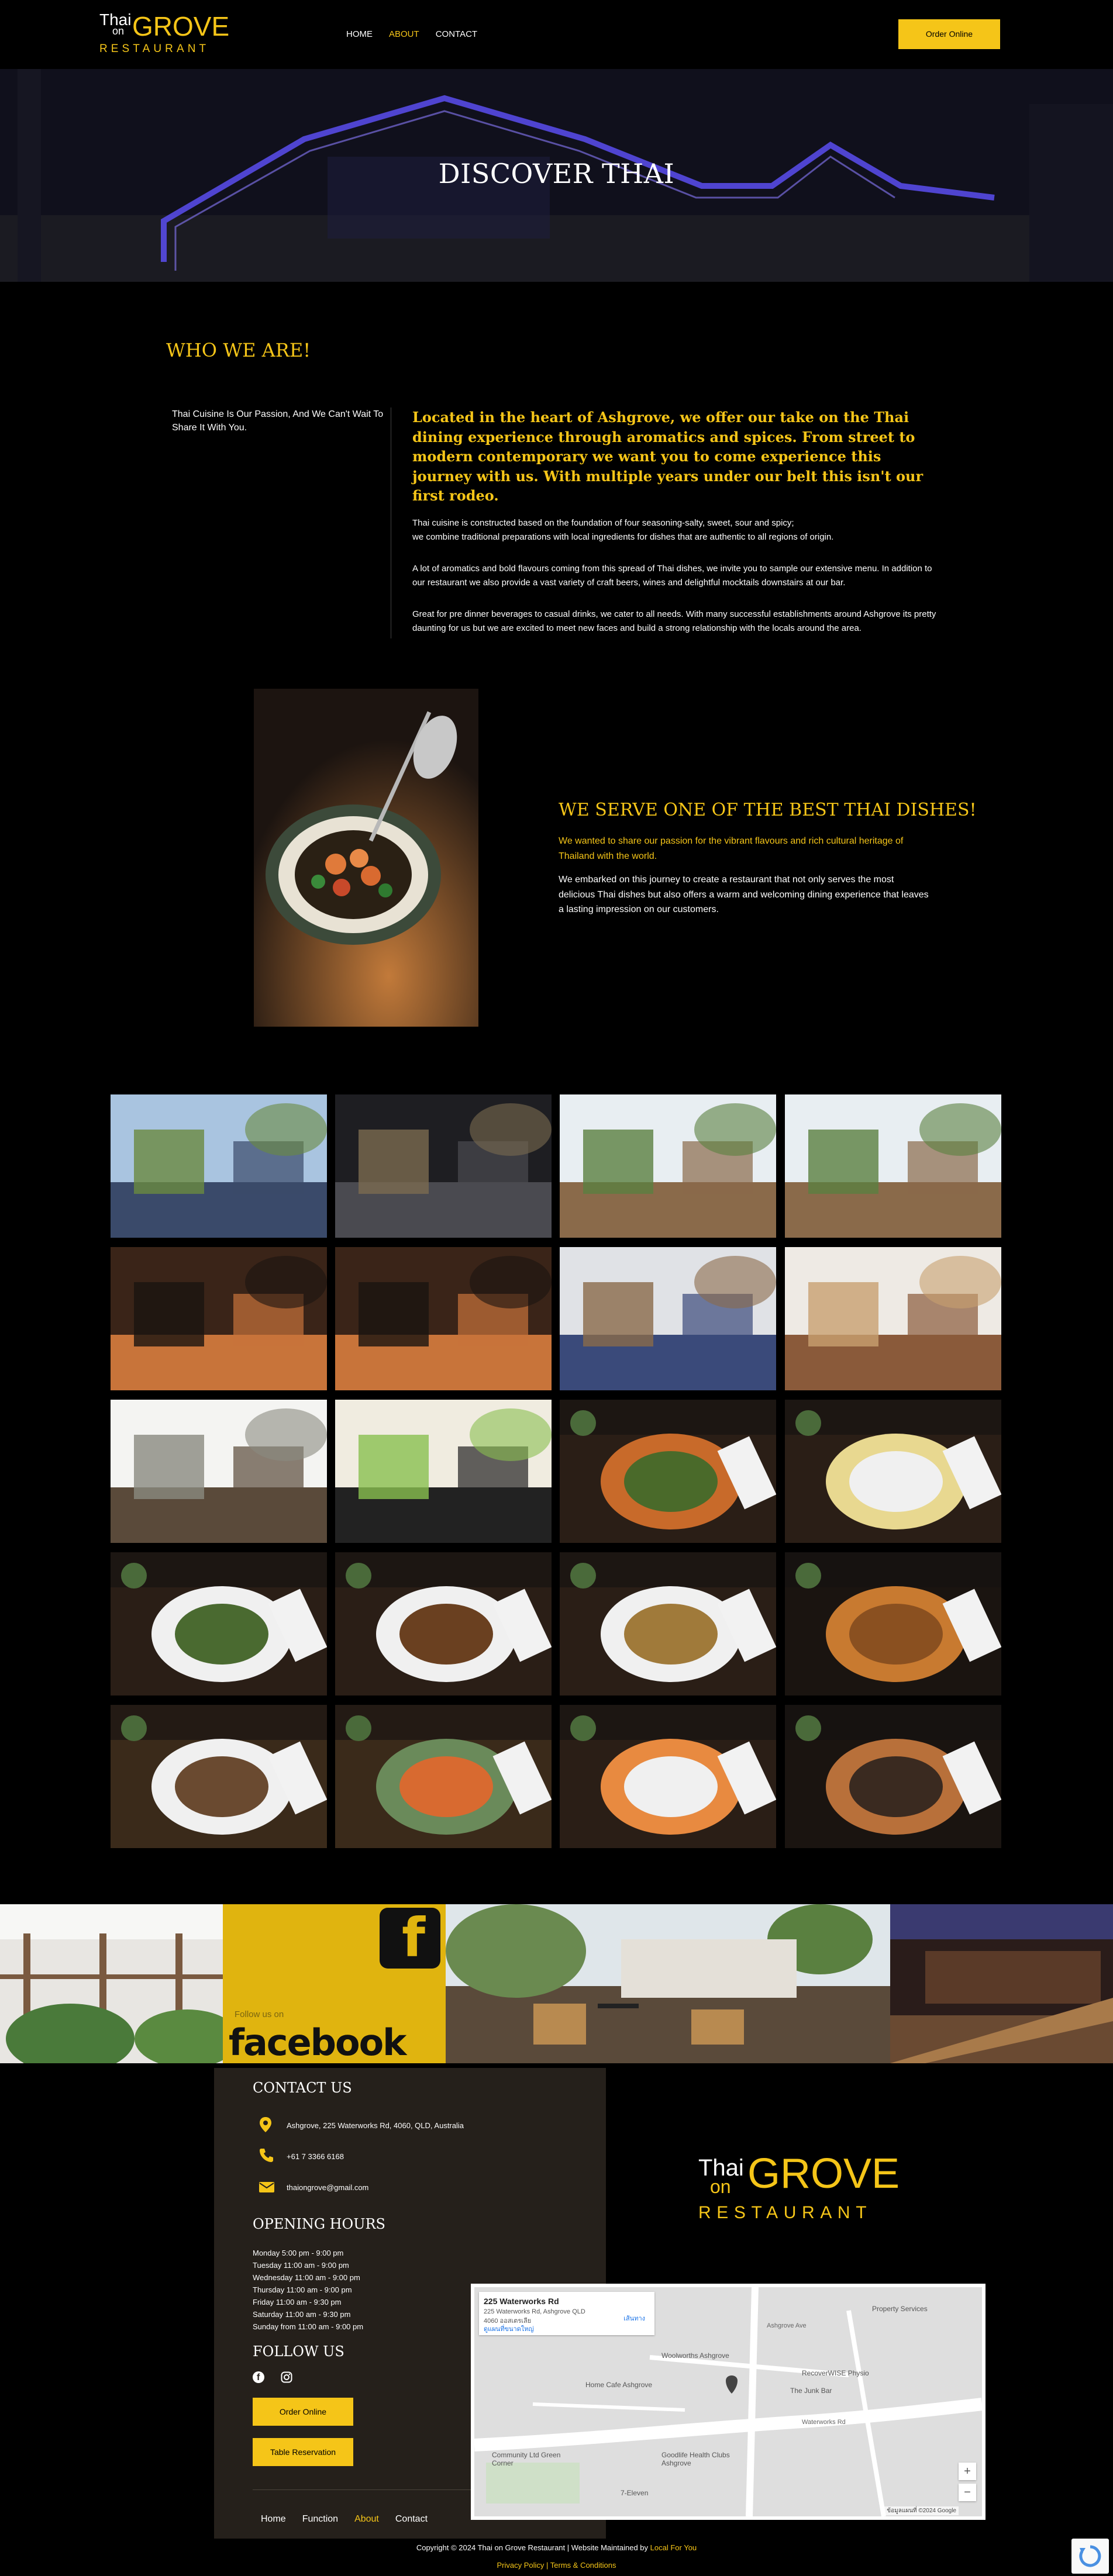 This screenshot has height=2576, width=1113. What do you see at coordinates (900, 2309) in the screenshot?
I see `map-label: Property Services` at bounding box center [900, 2309].